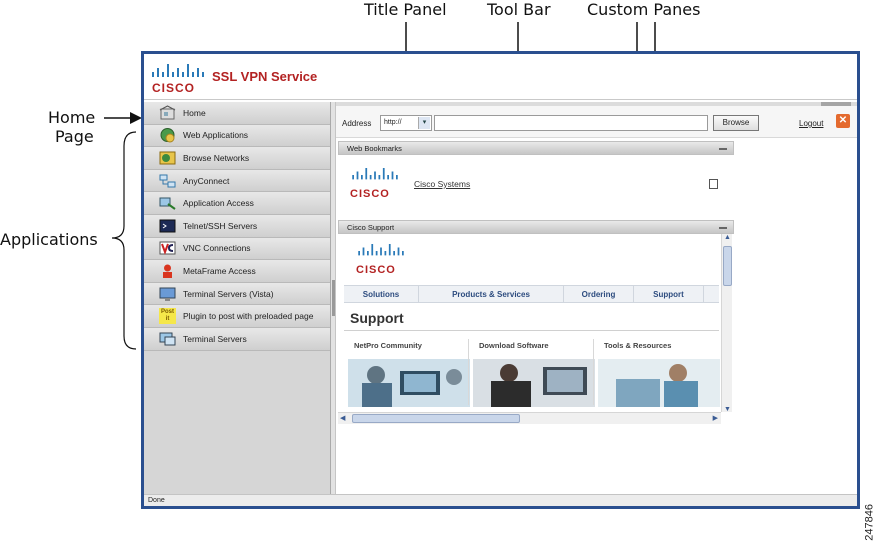  I want to click on splitter-grip, so click(333, 298).